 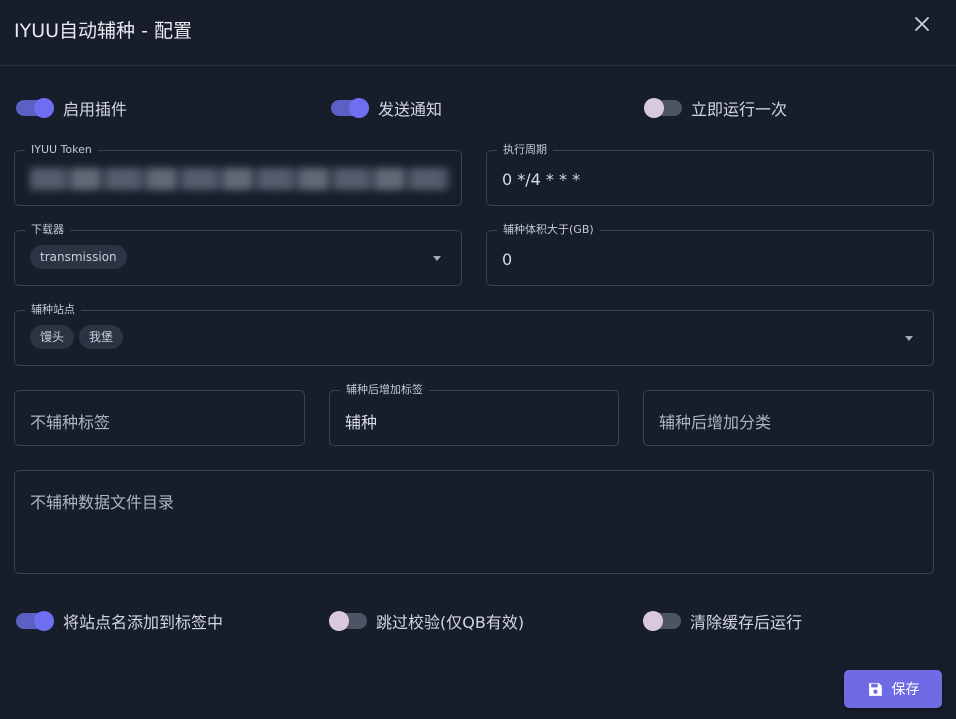 I want to click on token-field: IYUU Token, so click(x=238, y=174).